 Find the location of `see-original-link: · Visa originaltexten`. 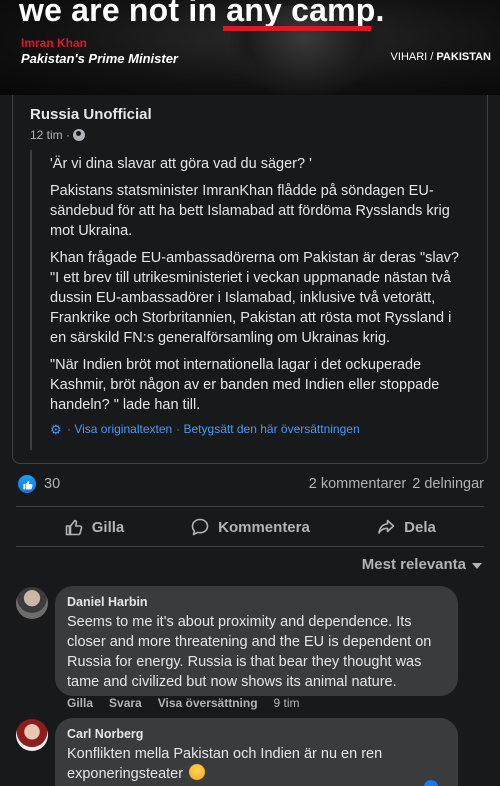

see-original-link: · Visa originaltexten is located at coordinates (119, 429).